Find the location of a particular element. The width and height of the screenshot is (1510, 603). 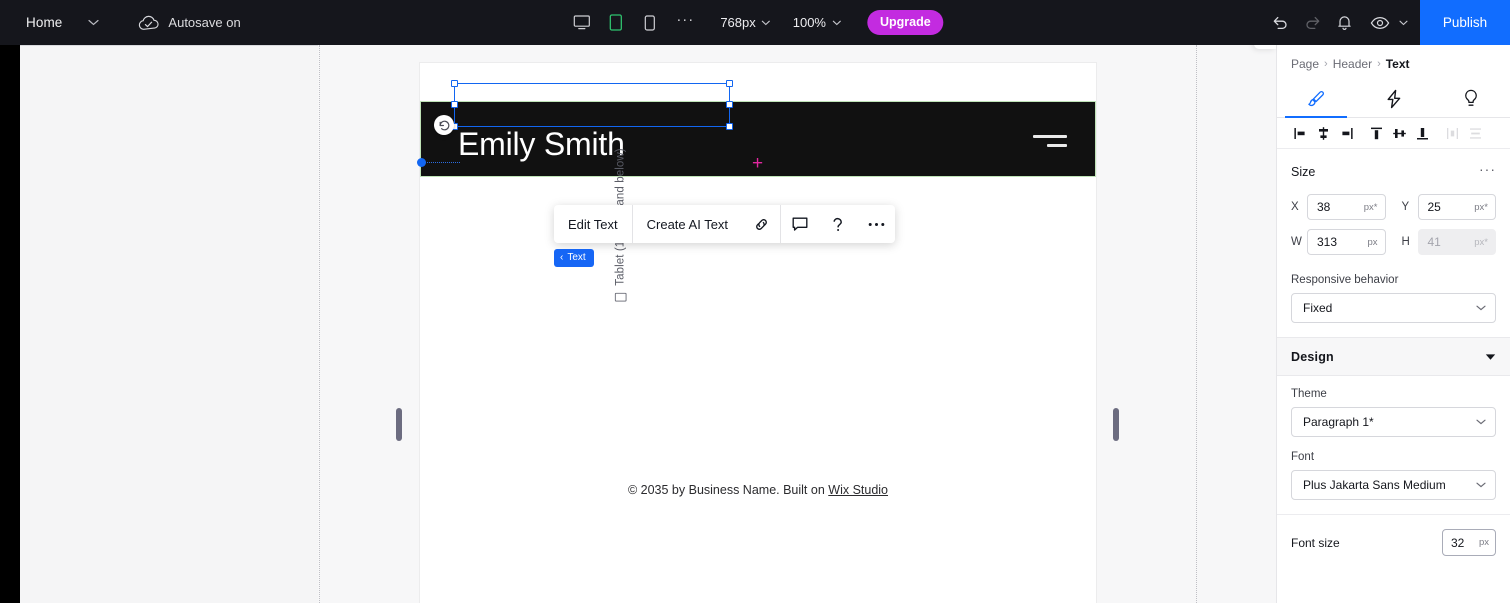

footer-copyright: © 2035 by Business Name. Built on is located at coordinates (728, 490).